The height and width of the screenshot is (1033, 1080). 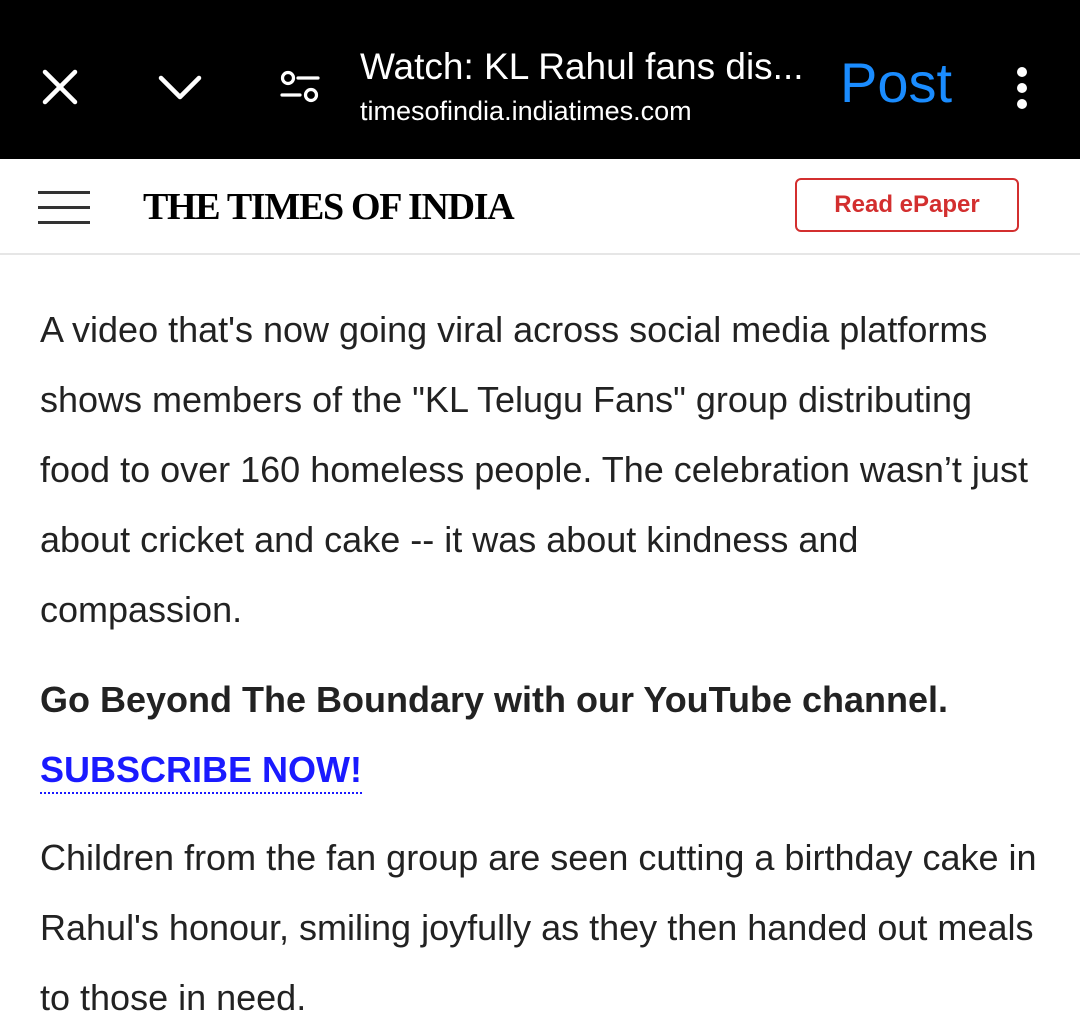 I want to click on tune-icon, so click(x=300, y=86).